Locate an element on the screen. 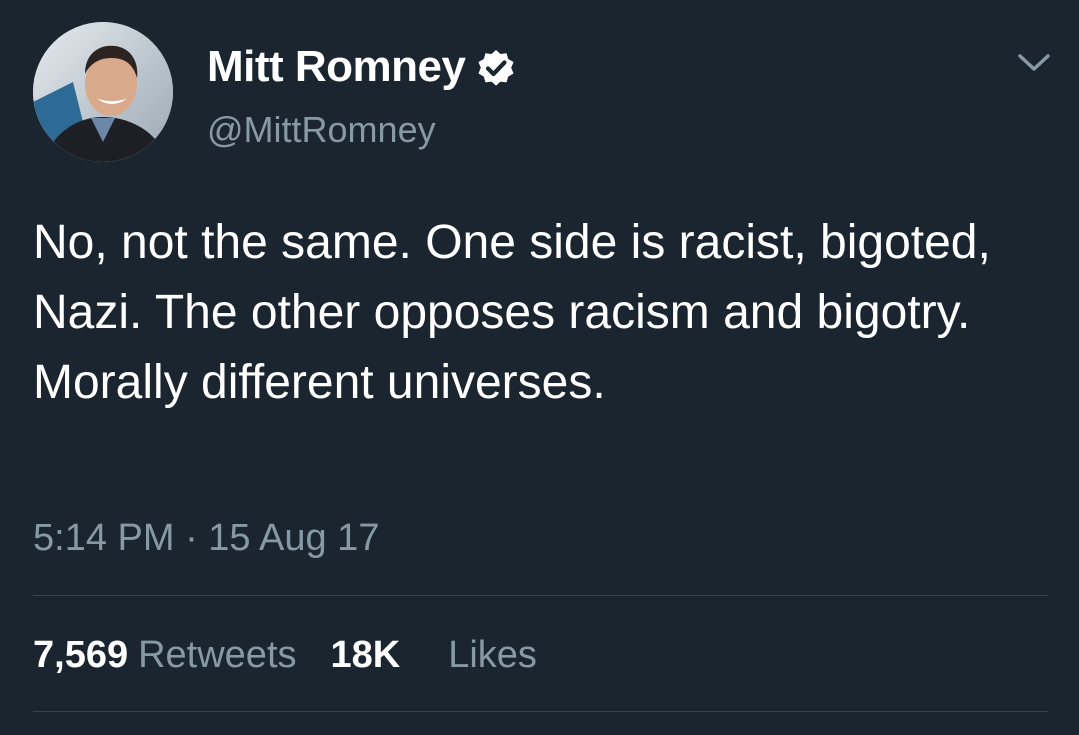  tweet-stats: 7,569 Retweets 18K Likes is located at coordinates (285, 655).